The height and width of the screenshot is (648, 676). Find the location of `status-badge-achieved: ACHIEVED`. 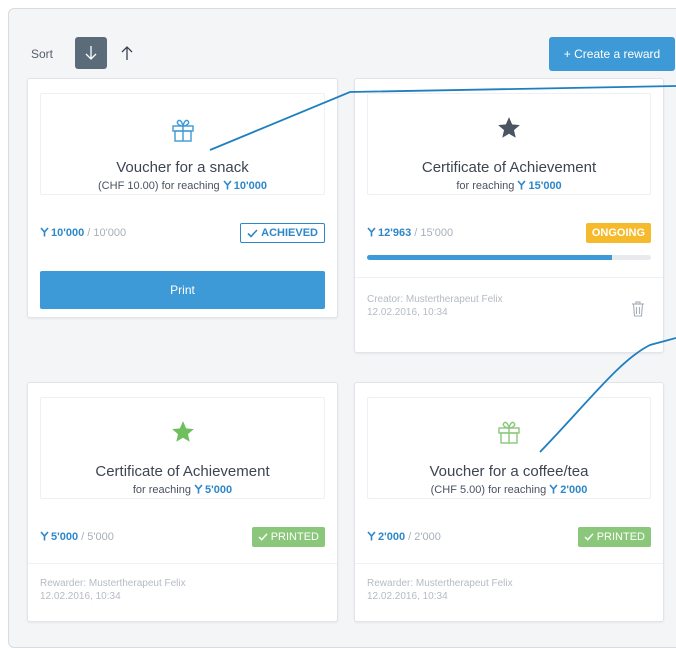

status-badge-achieved: ACHIEVED is located at coordinates (282, 233).